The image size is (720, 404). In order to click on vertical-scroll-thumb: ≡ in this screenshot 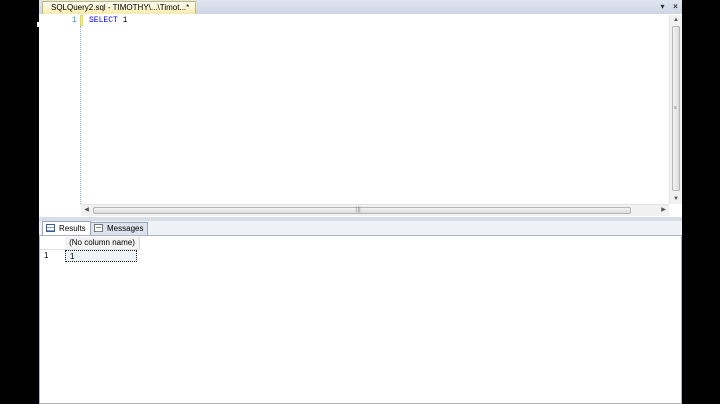, I will do `click(676, 108)`.